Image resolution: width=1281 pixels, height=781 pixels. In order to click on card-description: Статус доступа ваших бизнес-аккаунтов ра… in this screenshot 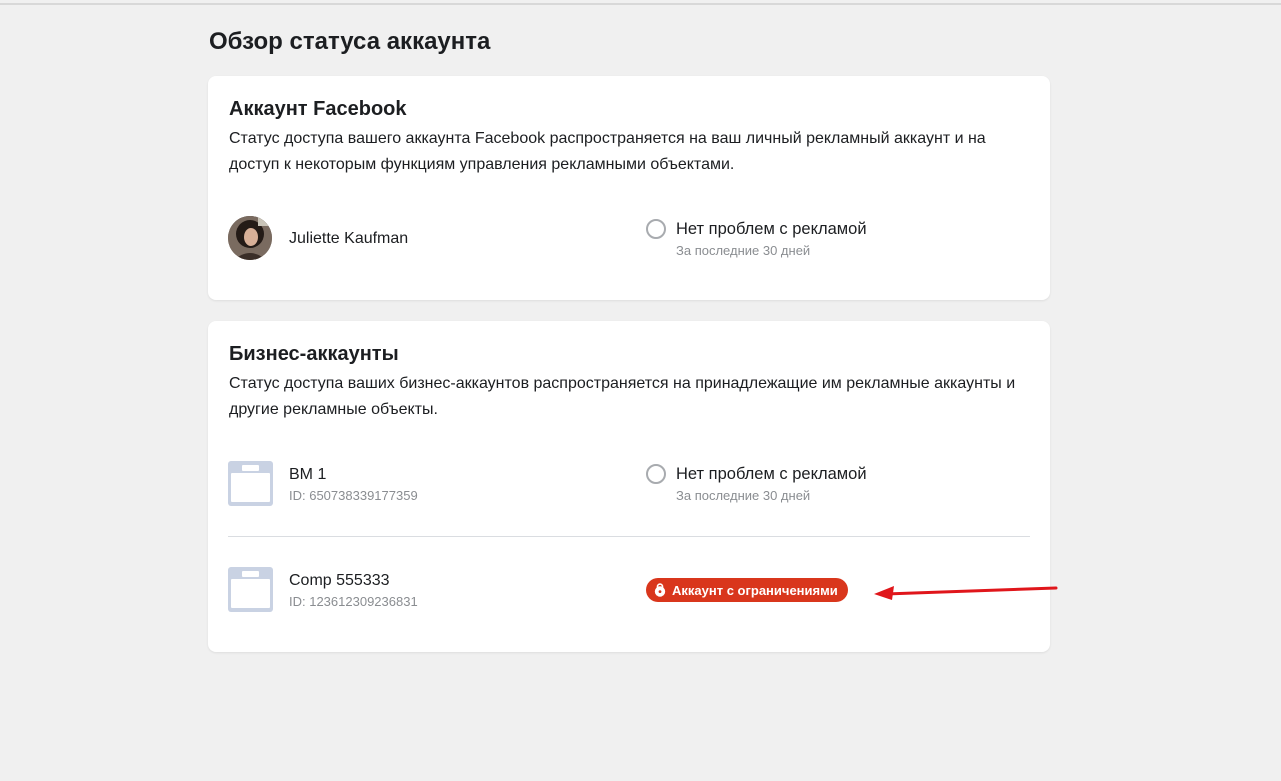, I will do `click(622, 396)`.